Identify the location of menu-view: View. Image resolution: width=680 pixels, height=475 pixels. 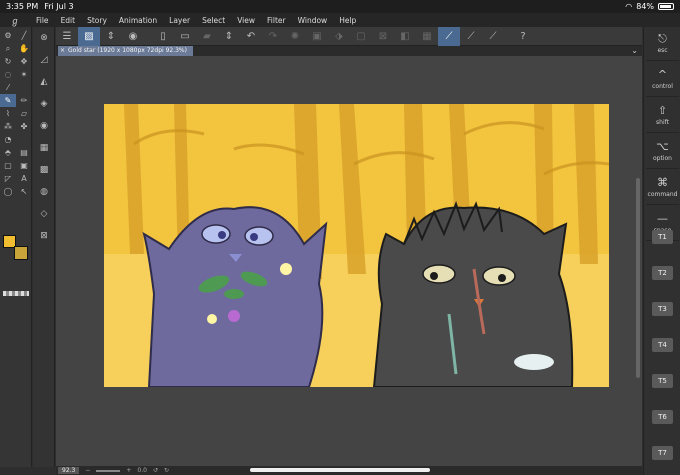
(246, 20).